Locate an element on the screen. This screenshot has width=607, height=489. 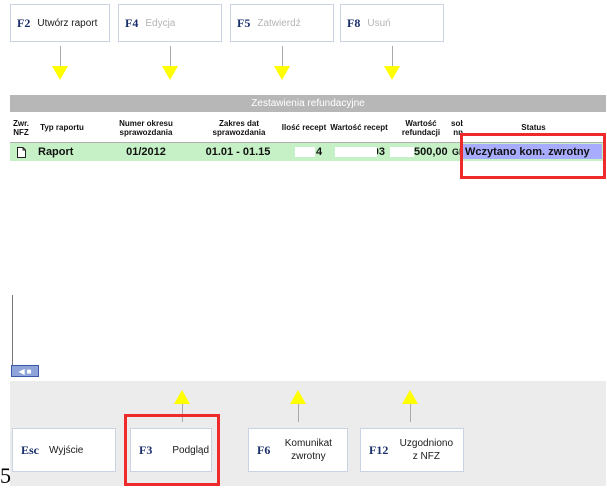
cell-period-number: 01/2012 is located at coordinates (146, 152).